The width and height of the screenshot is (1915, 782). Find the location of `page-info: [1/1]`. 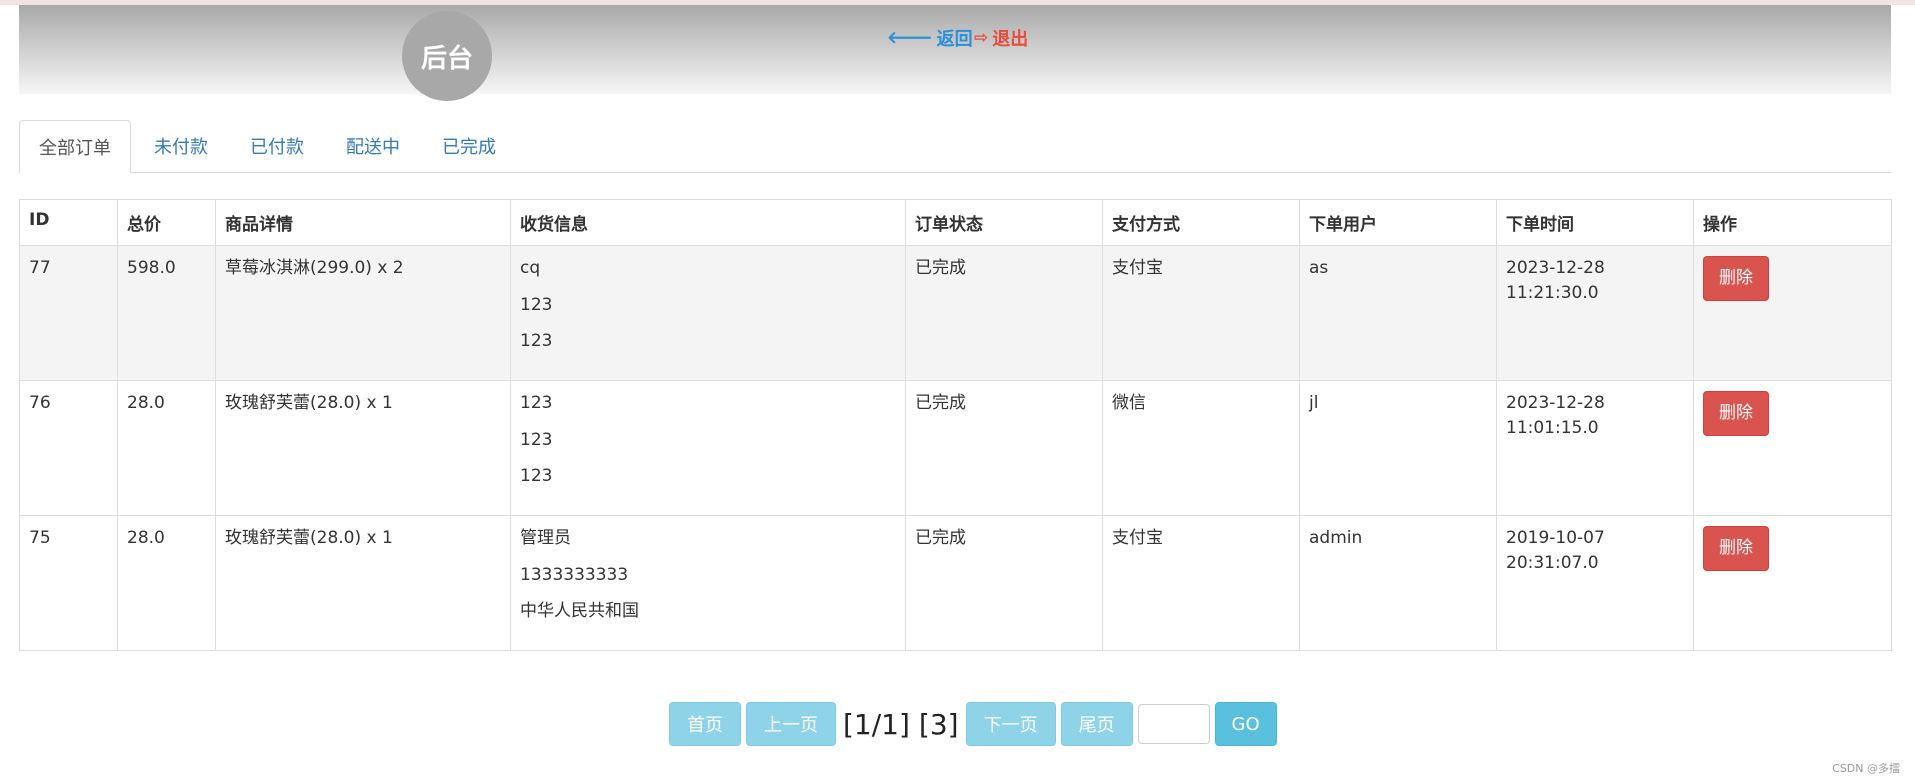

page-info: [1/1] is located at coordinates (876, 724).